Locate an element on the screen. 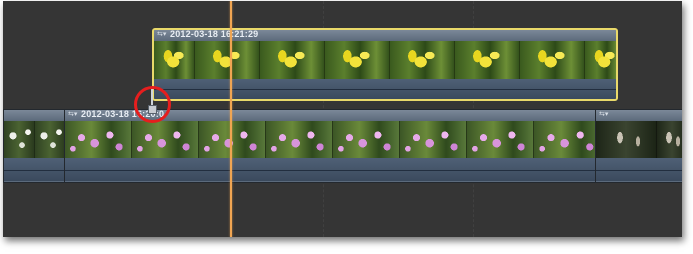 Image resolution: width=693 pixels, height=254 pixels. clip-title: 2012-03-18 16:21:29 is located at coordinates (214, 34).